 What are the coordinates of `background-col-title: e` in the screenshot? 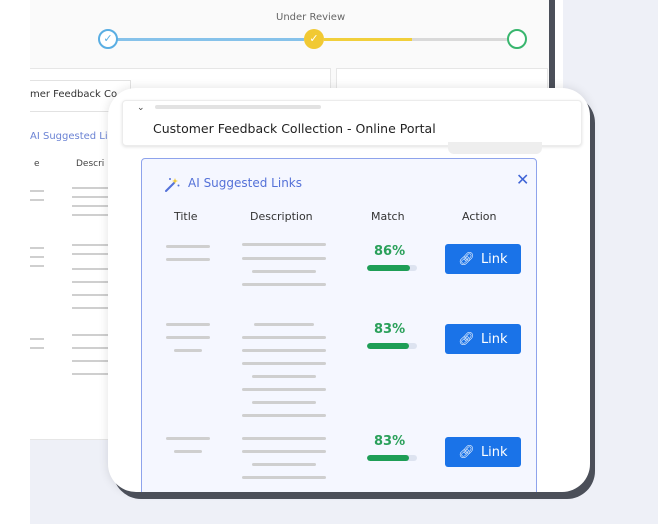 It's located at (37, 164).